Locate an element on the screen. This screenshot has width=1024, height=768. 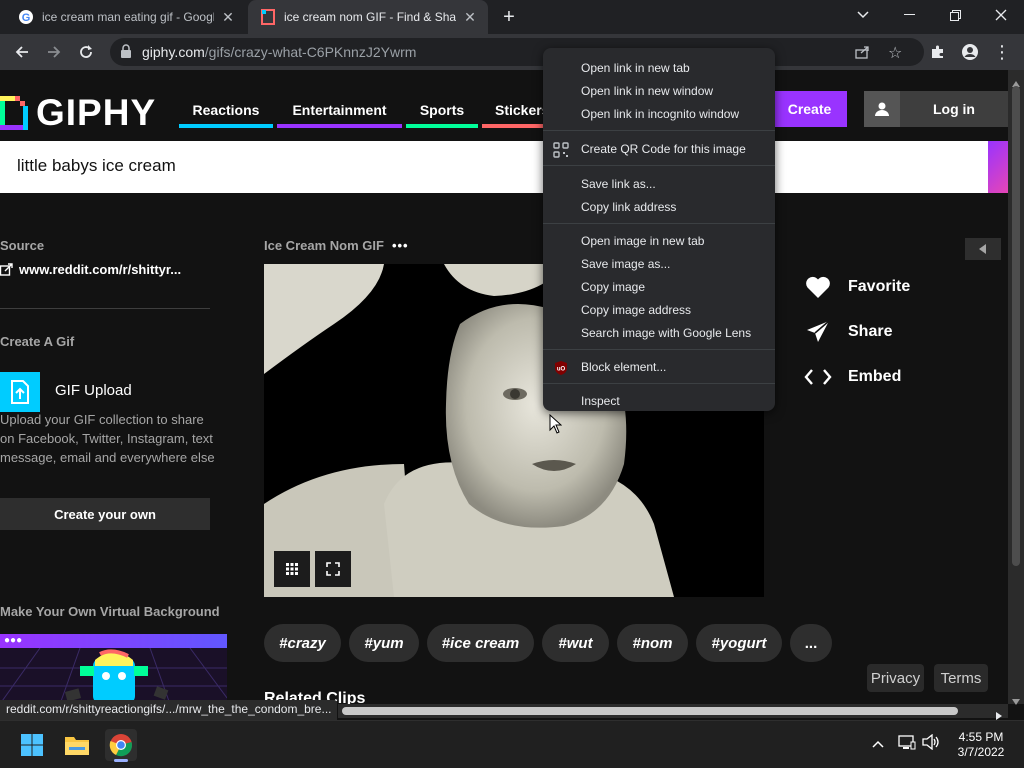
tag-chip: #ice cream is located at coordinates (480, 643).